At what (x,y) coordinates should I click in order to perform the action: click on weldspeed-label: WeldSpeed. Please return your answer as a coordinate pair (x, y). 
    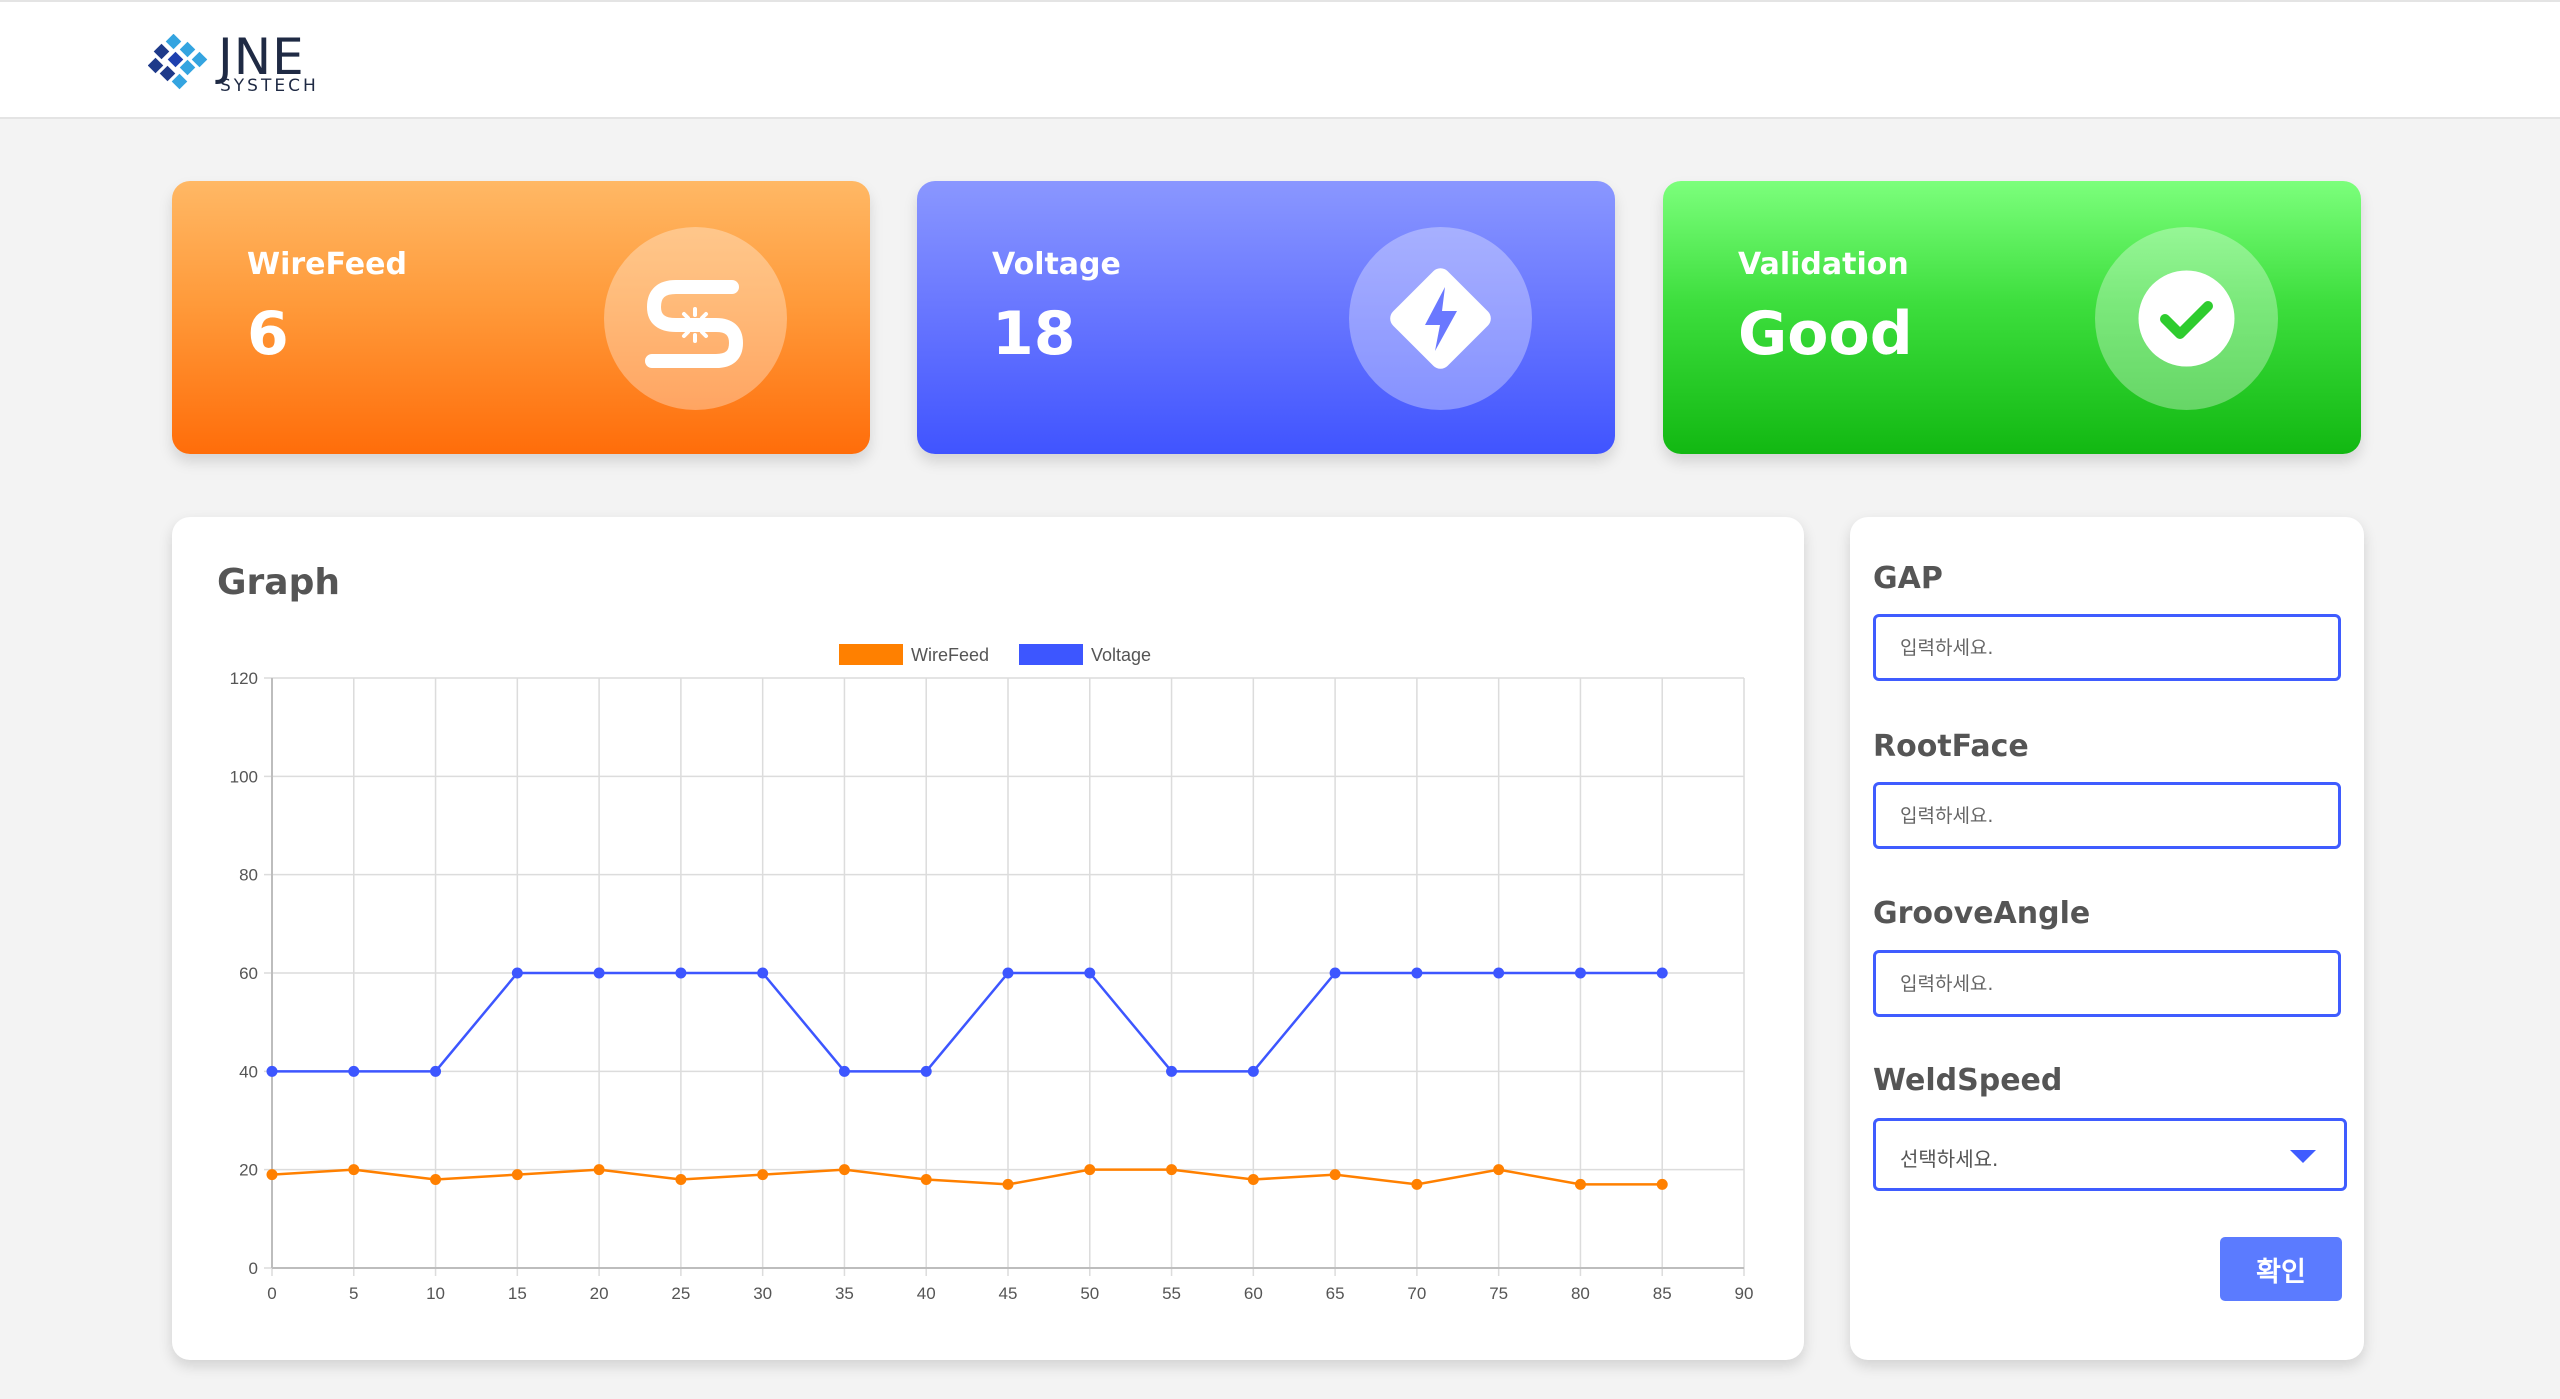
    Looking at the image, I should click on (1968, 1080).